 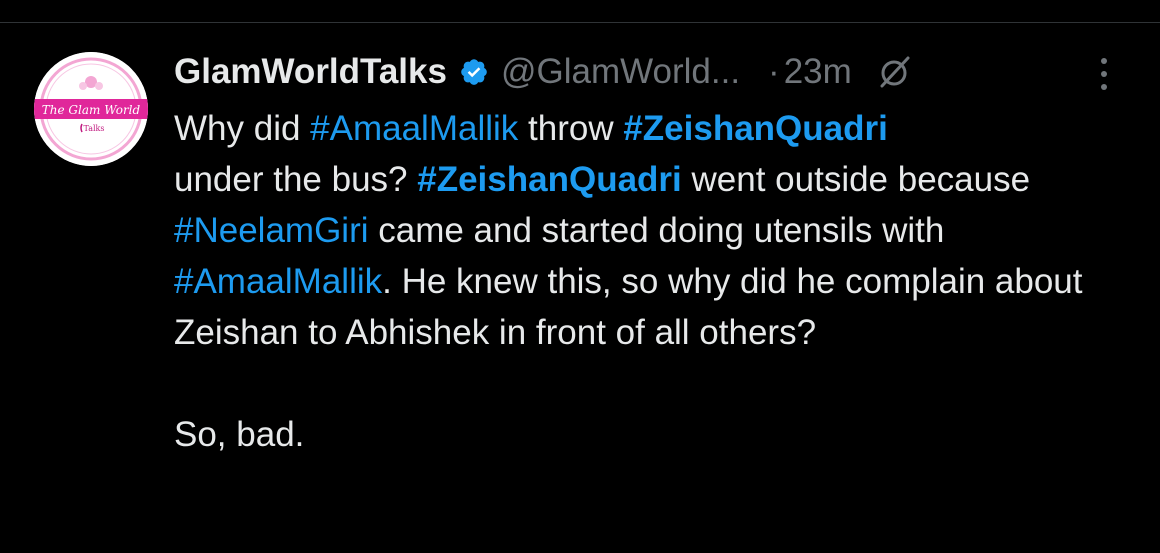 What do you see at coordinates (474, 72) in the screenshot?
I see `verified-badge-icon` at bounding box center [474, 72].